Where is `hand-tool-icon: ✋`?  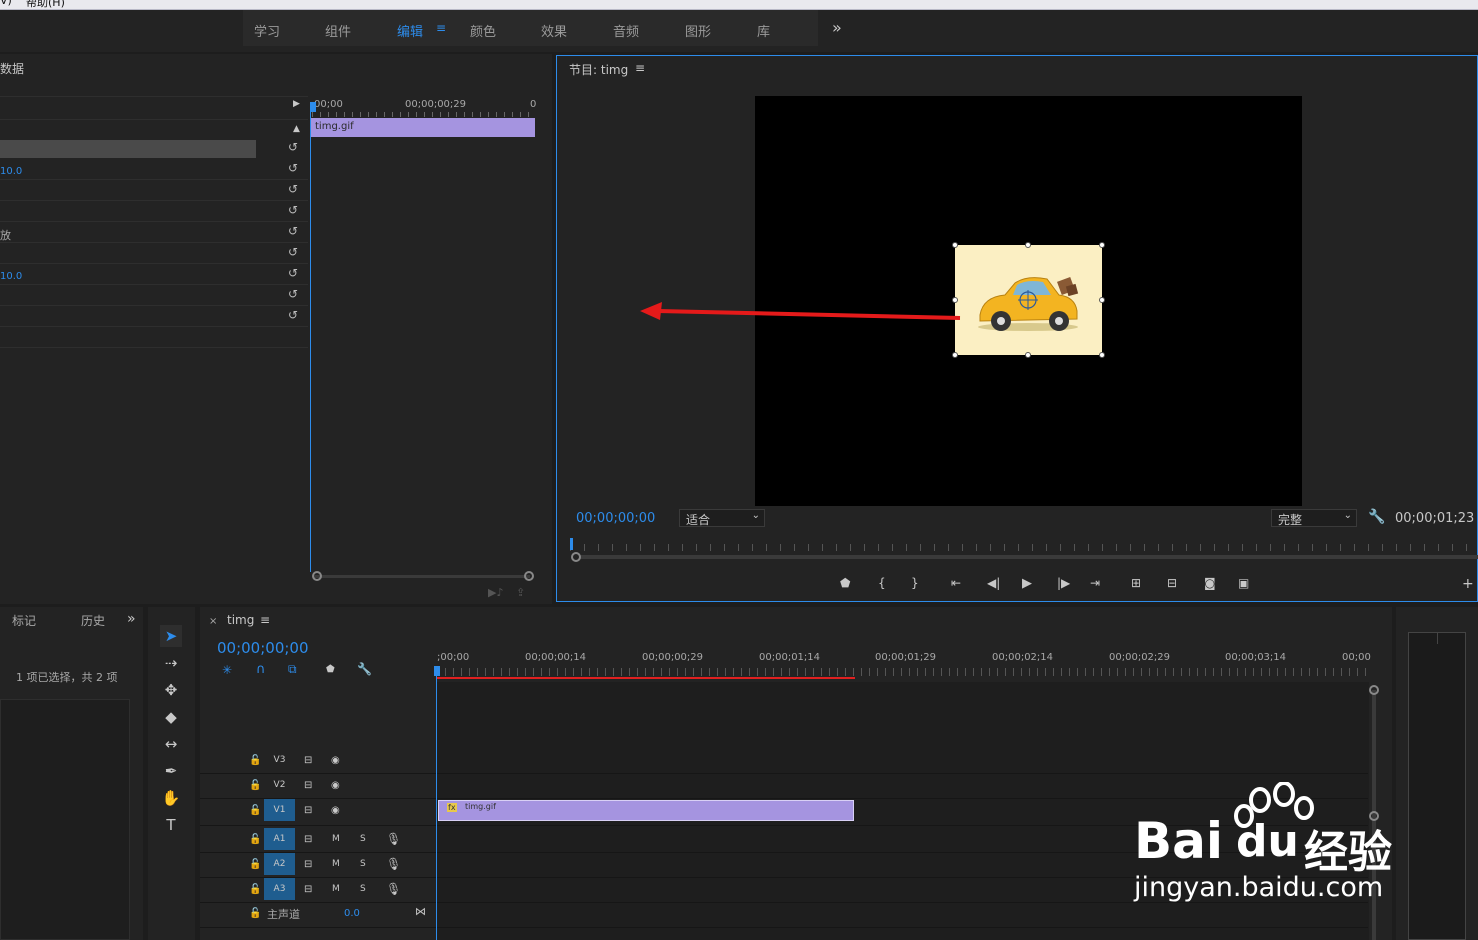
hand-tool-icon: ✋ is located at coordinates (171, 798).